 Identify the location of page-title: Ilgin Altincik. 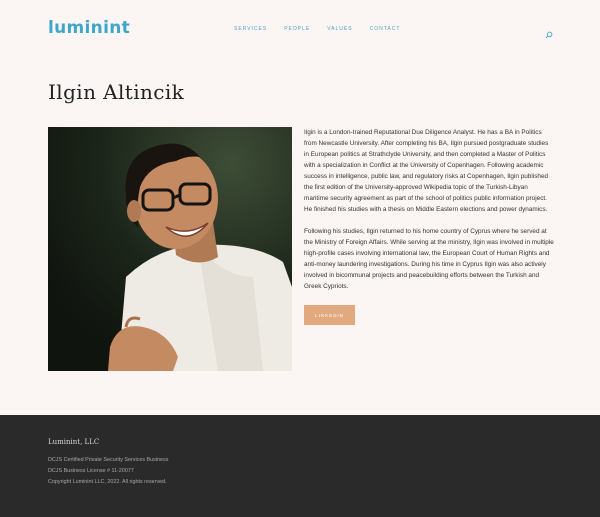
(116, 92).